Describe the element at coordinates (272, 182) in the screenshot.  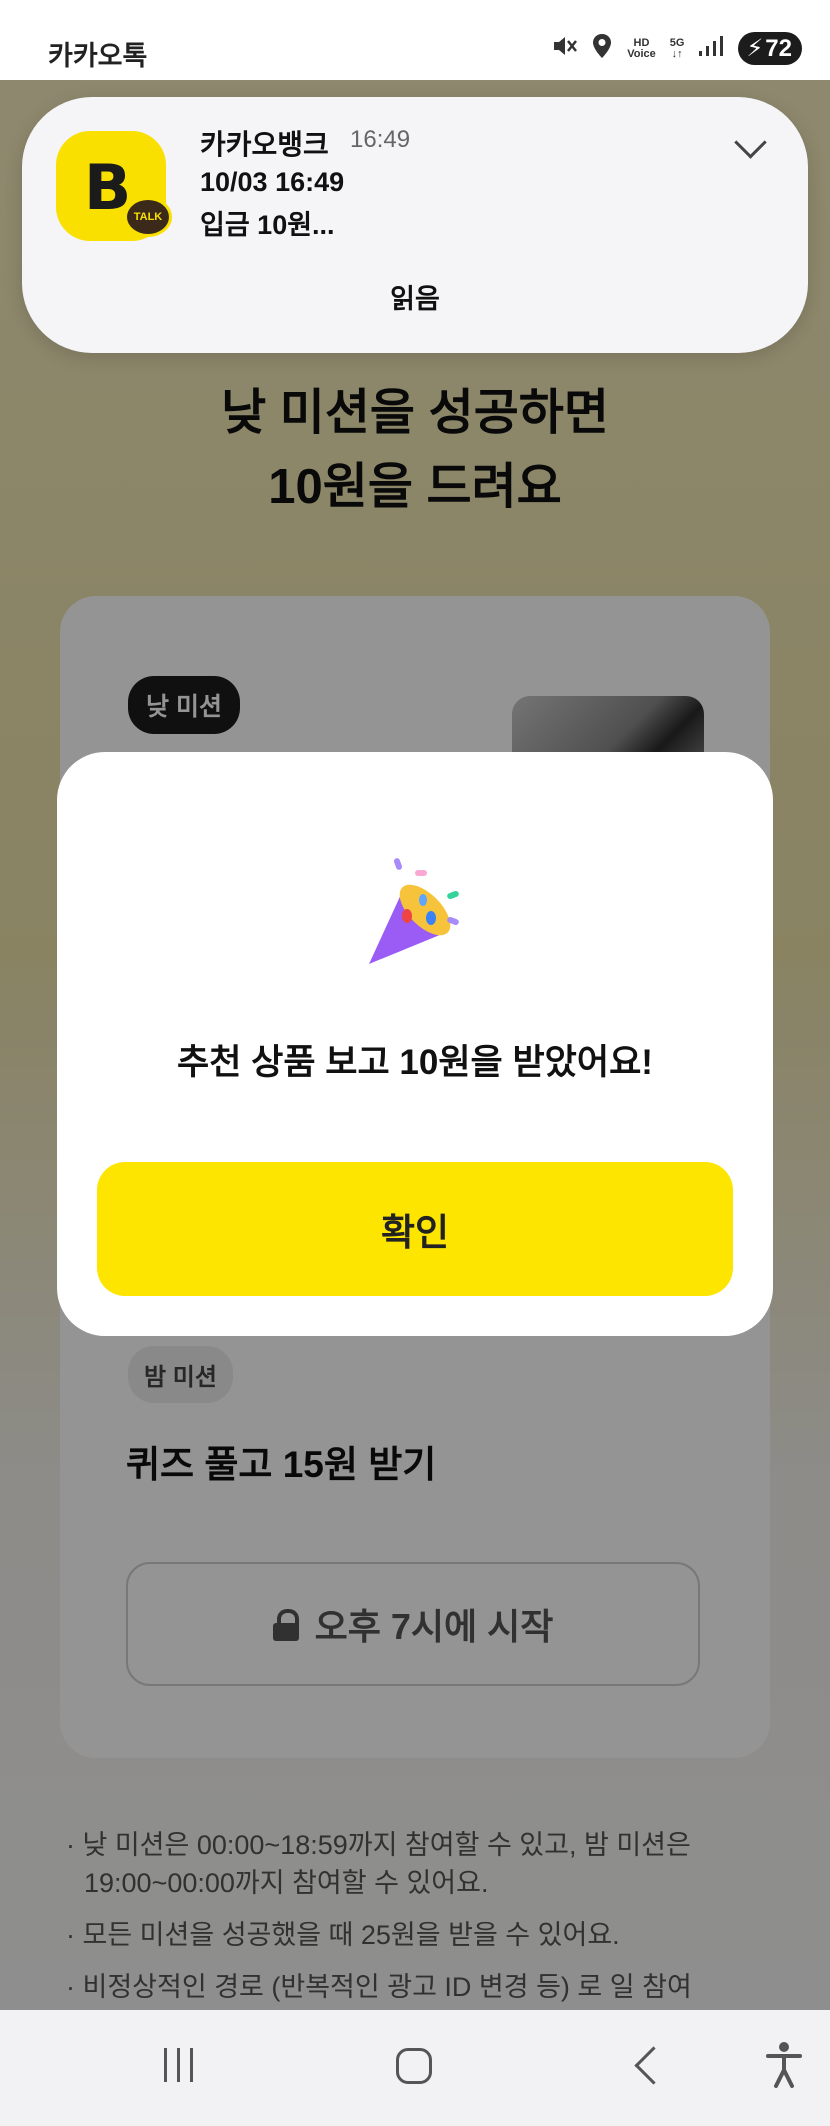
I see `notification-line-1: 10/03 16:49` at that location.